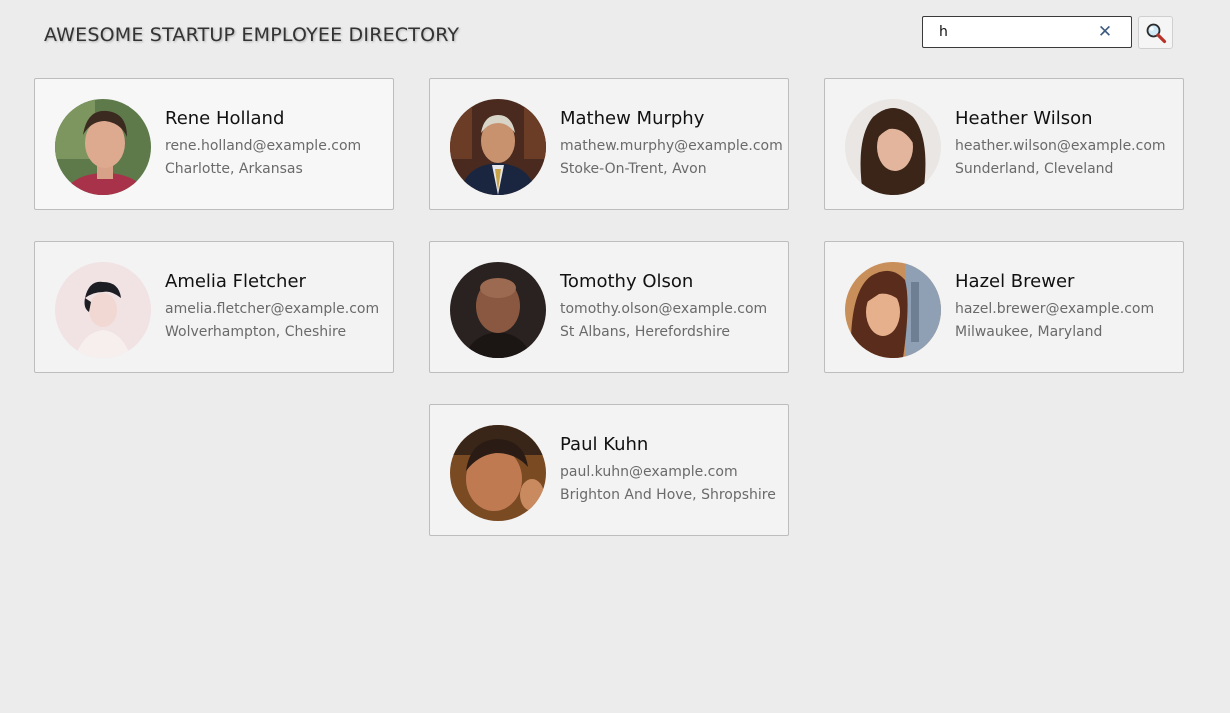 The height and width of the screenshot is (713, 1230). Describe the element at coordinates (1060, 146) in the screenshot. I see `employee-email: heather.wilson@example.com` at that location.